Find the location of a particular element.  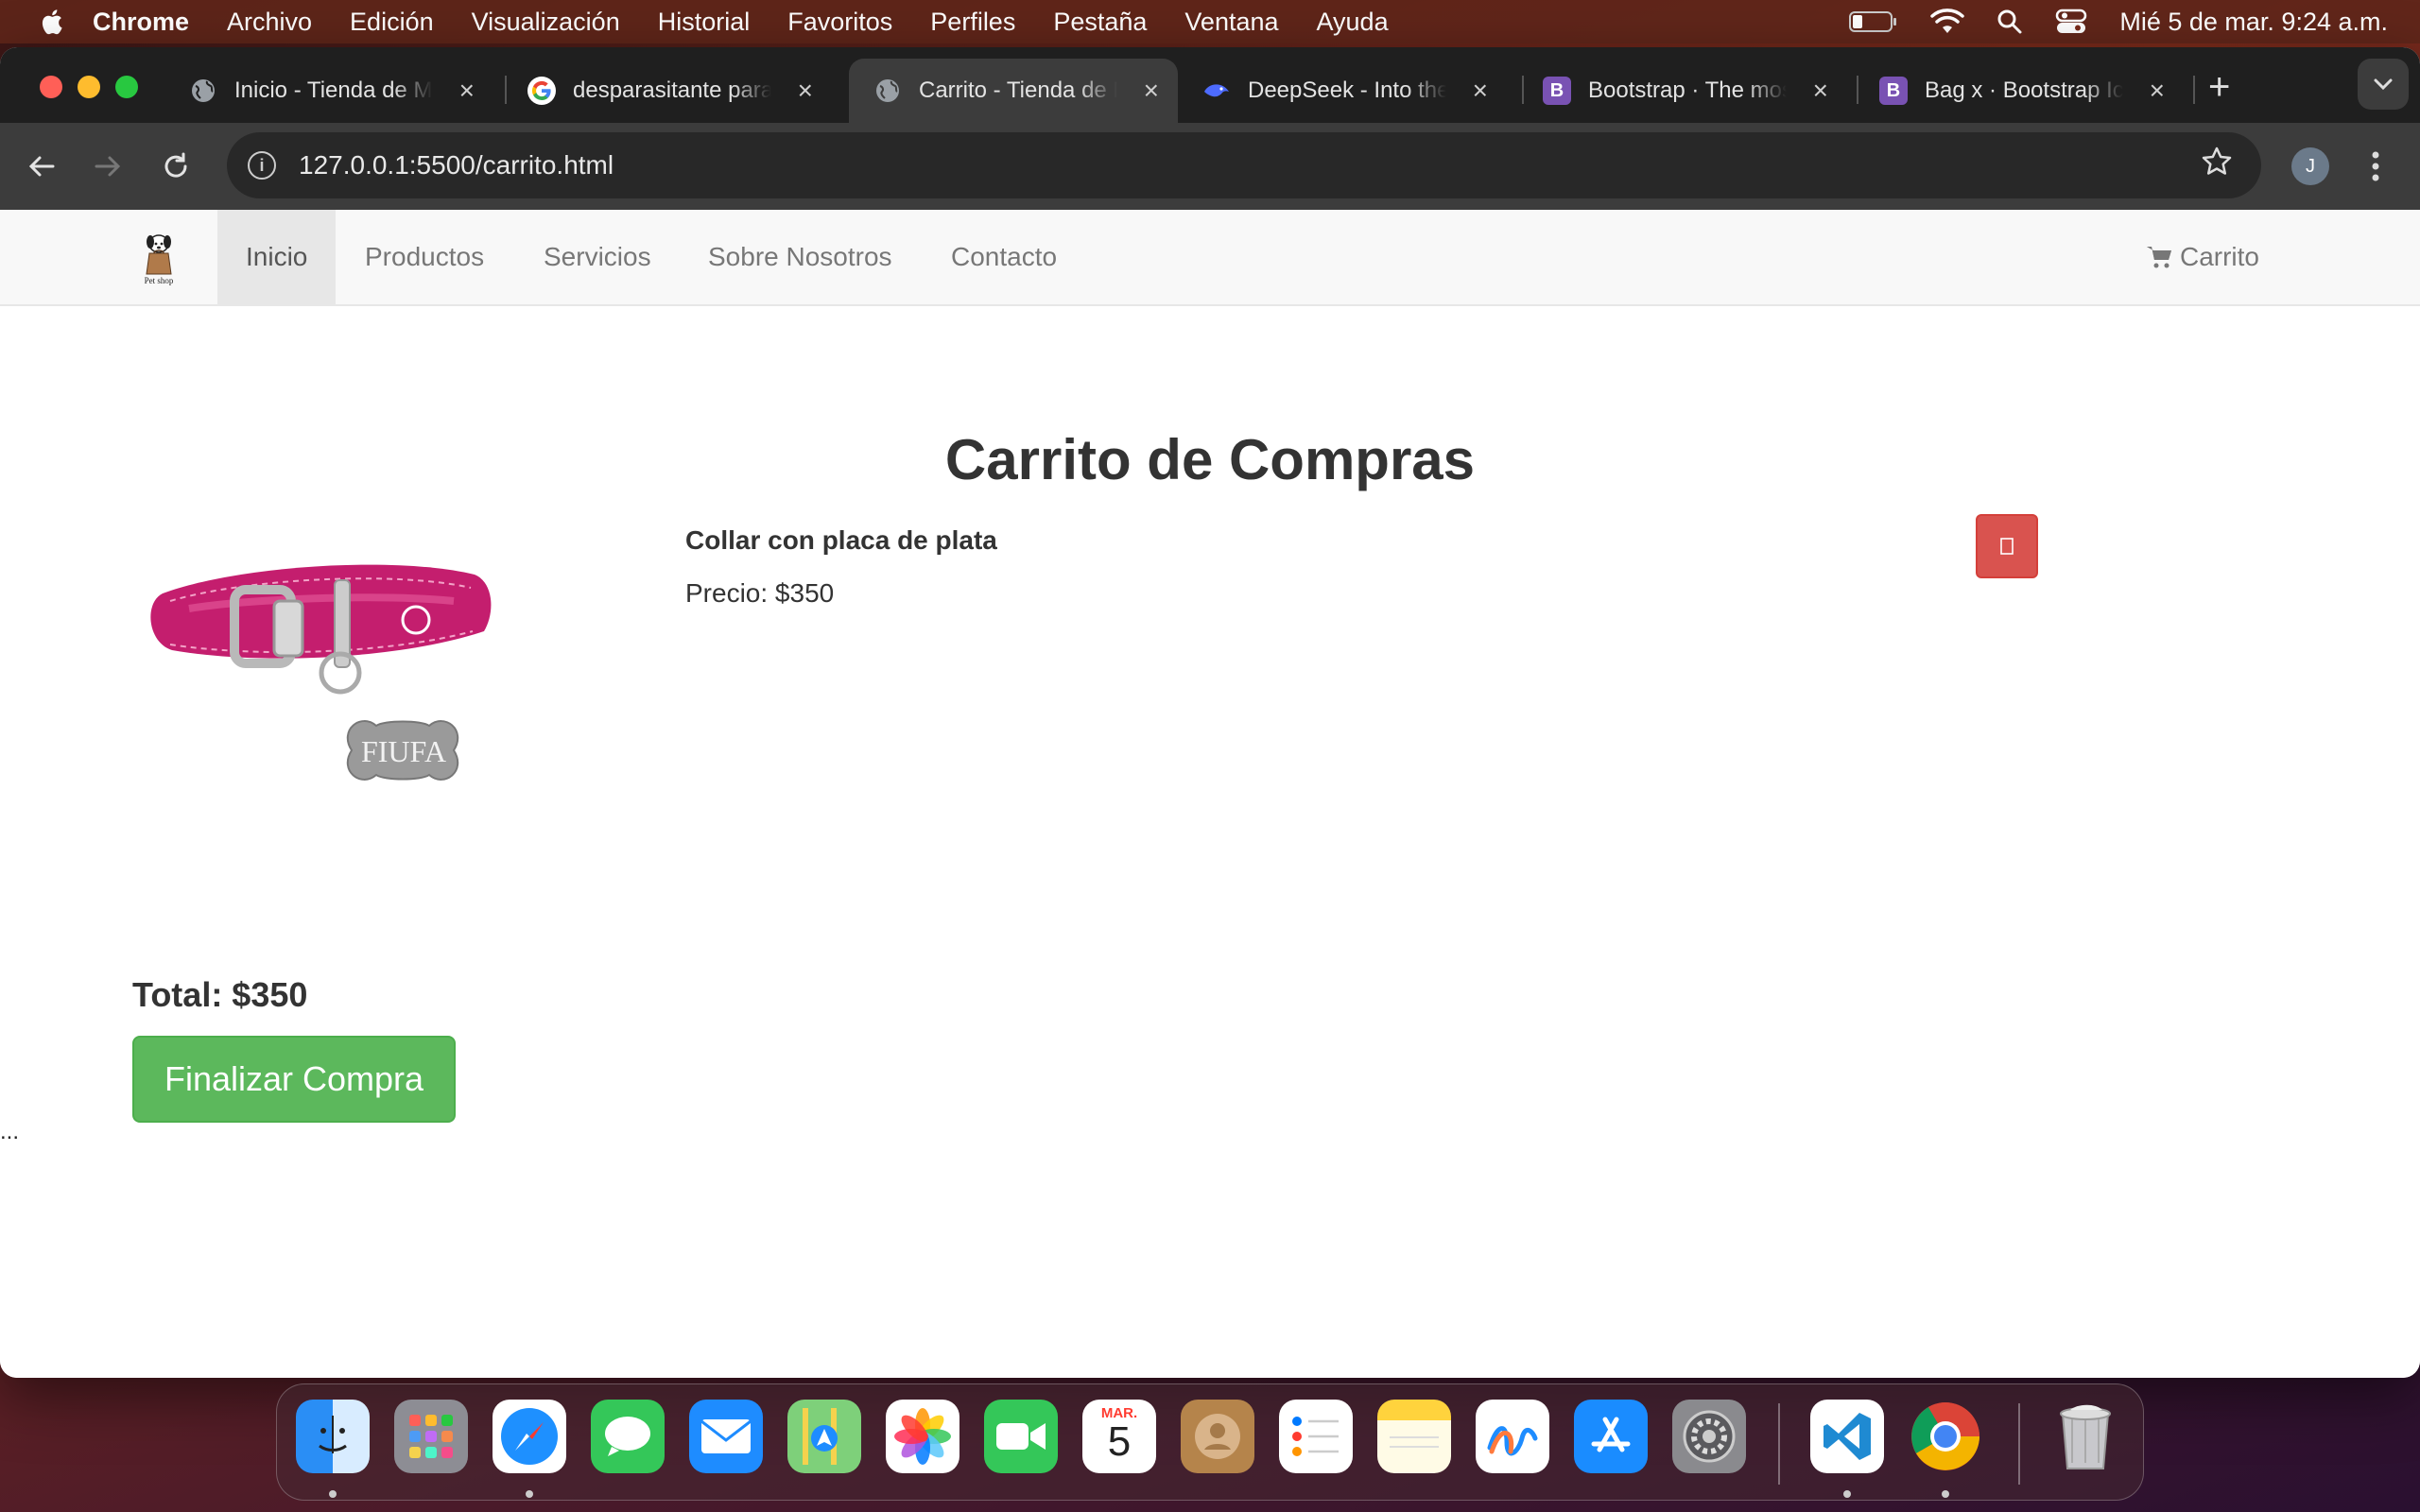

messages-icon is located at coordinates (628, 1436).